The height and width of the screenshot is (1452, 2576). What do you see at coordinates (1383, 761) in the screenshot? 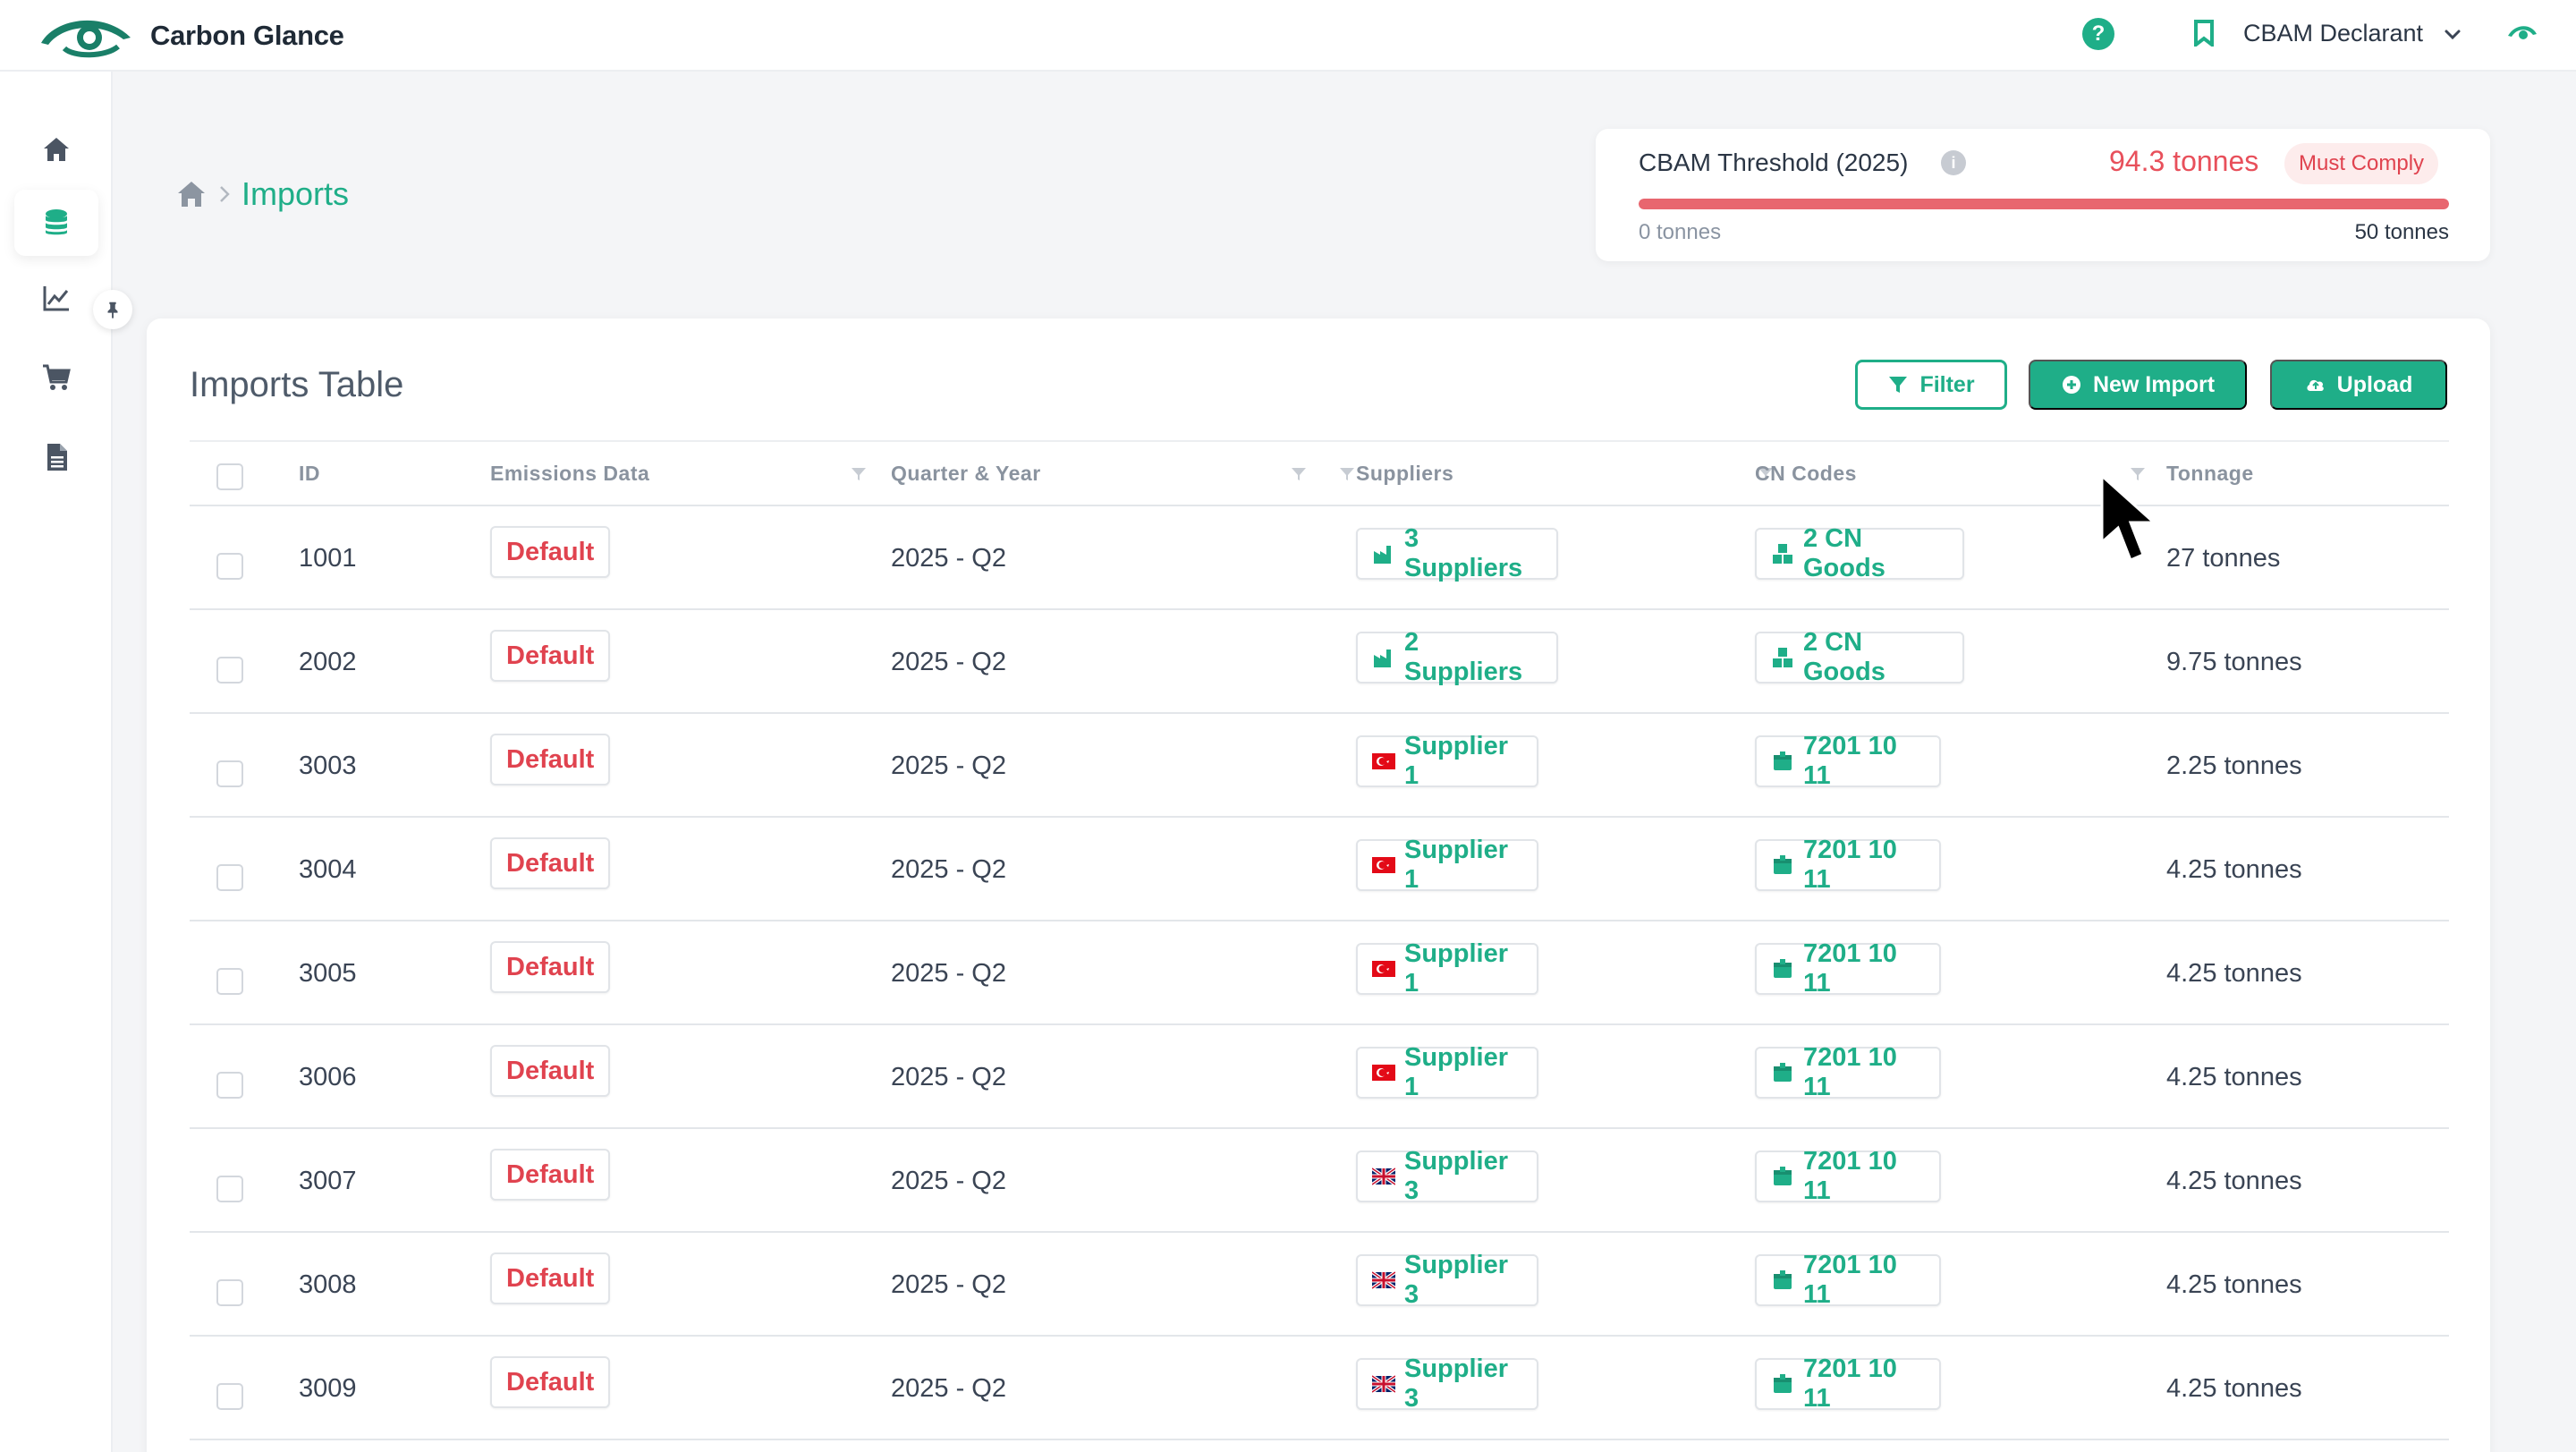
I see `turkey-flag-icon` at bounding box center [1383, 761].